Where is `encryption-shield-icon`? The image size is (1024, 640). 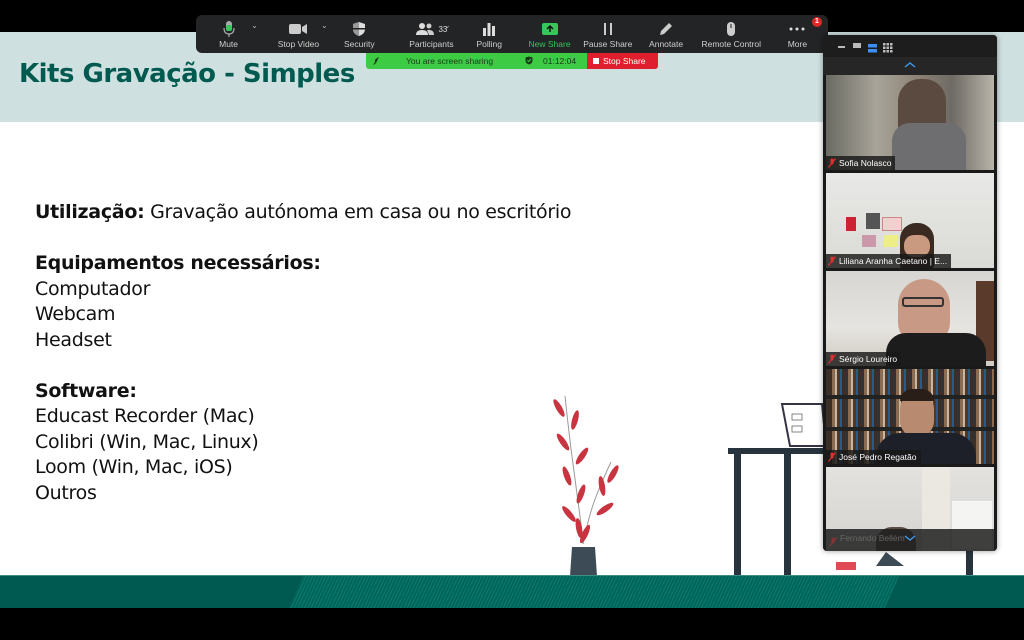
encryption-shield-icon is located at coordinates (529, 61).